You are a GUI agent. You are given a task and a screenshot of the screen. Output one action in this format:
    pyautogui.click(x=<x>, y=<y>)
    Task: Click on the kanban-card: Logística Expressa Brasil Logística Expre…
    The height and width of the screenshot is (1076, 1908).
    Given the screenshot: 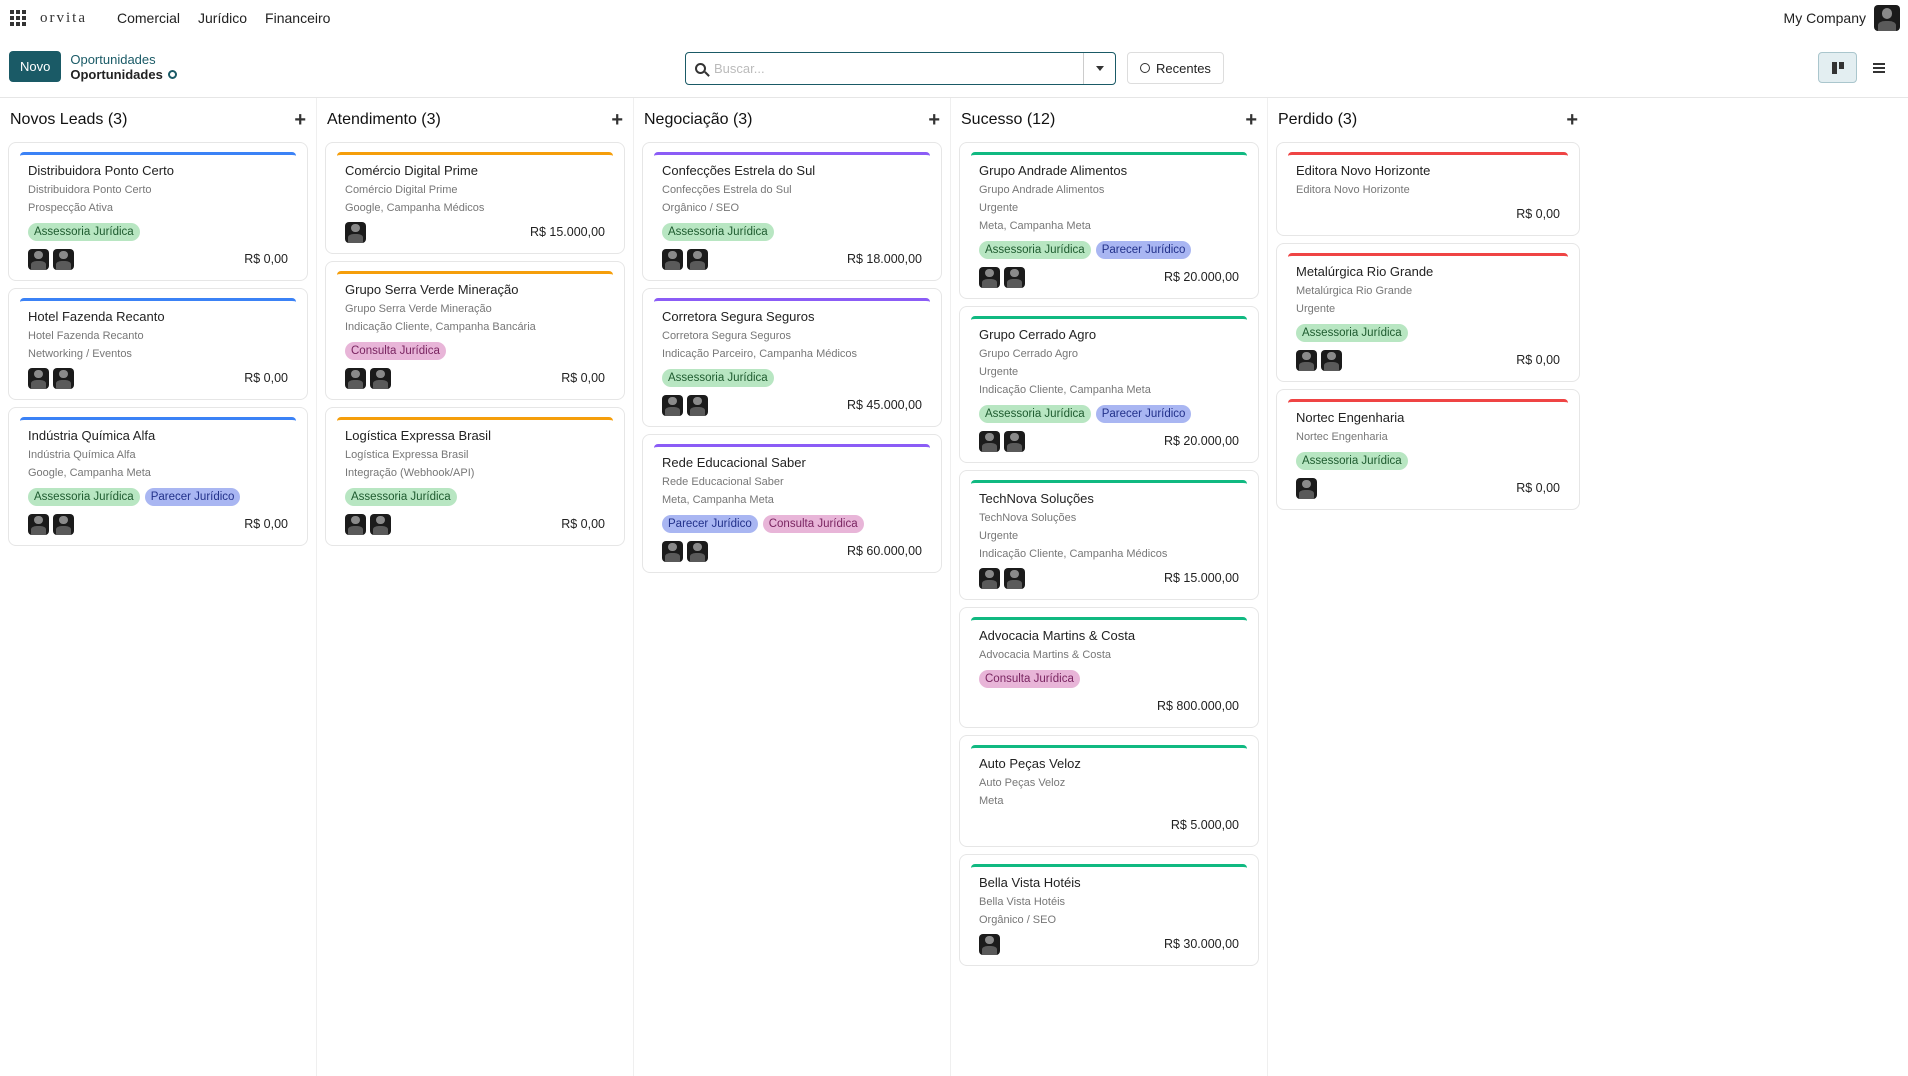 What is the action you would take?
    pyautogui.click(x=475, y=476)
    